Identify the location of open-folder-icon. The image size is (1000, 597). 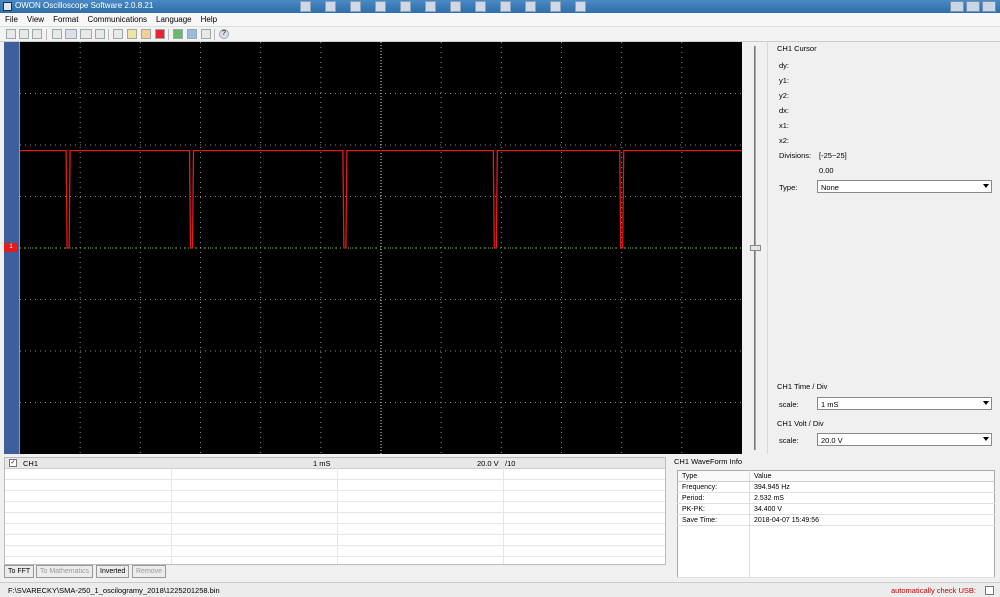
(11, 34).